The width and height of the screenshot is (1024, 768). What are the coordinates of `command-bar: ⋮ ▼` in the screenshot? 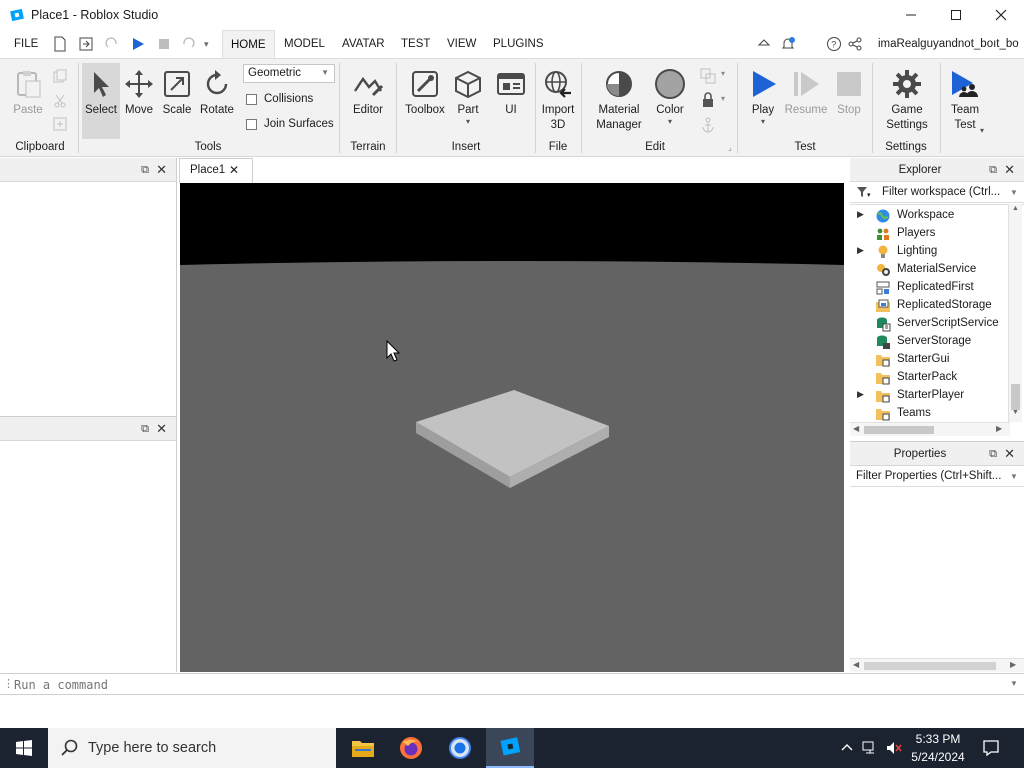 It's located at (512, 684).